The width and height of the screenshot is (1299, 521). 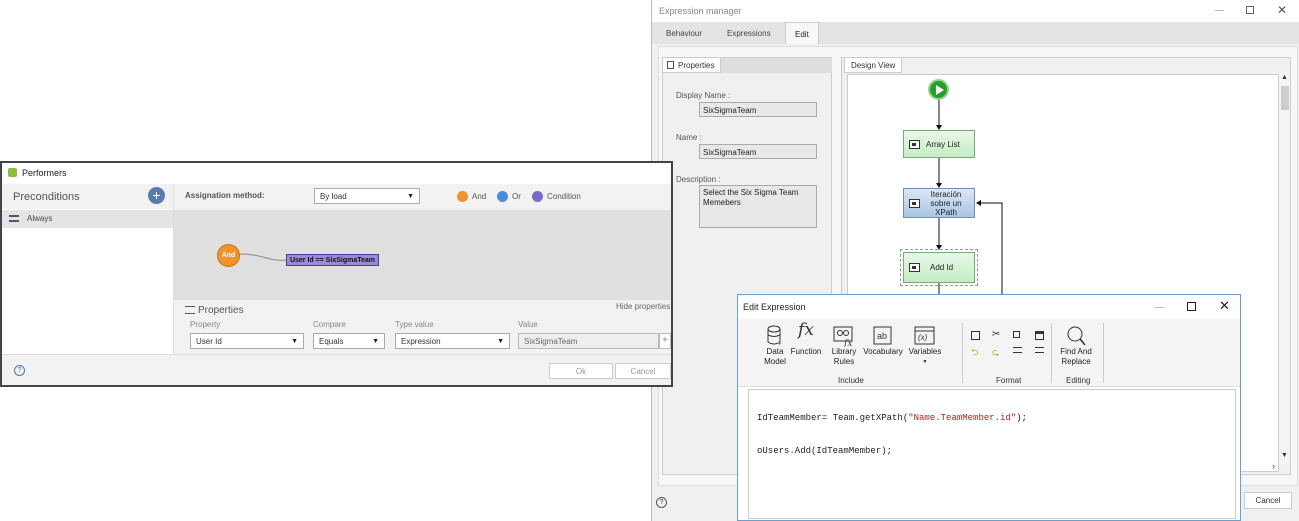 I want to click on preconditions-label: Preconditions, so click(x=46, y=197).